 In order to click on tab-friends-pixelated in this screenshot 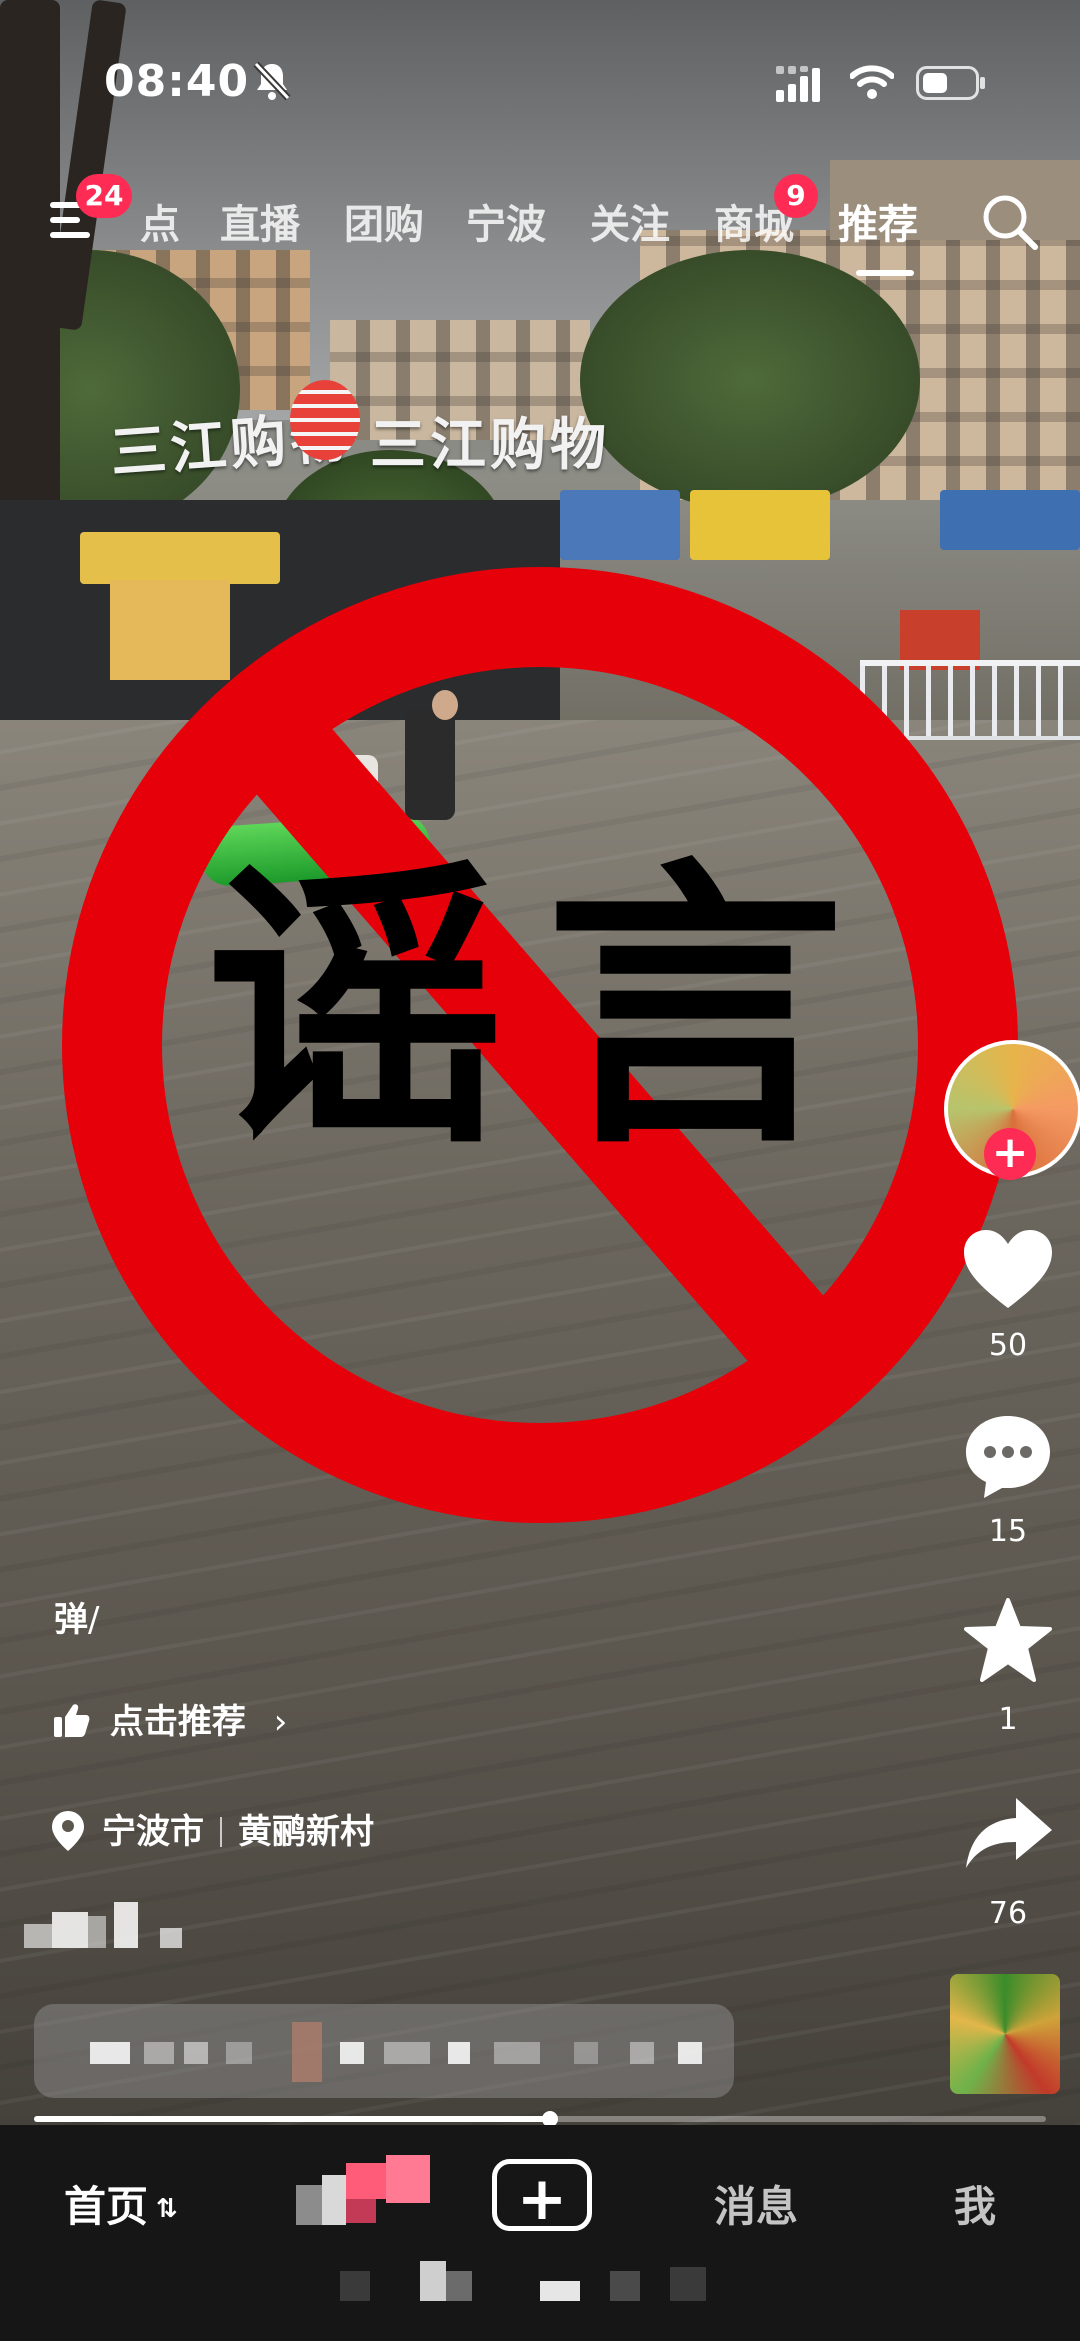, I will do `click(366, 2200)`.